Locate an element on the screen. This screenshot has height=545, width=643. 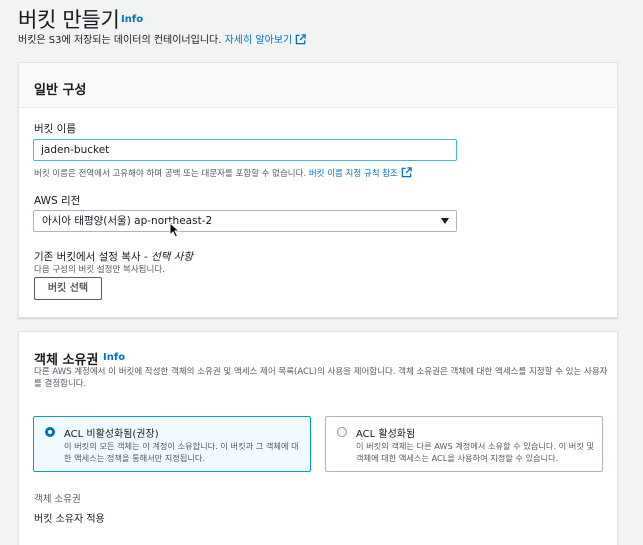
bucket-naming-rules-label: 버킷 이름 지정 규칙 참조 is located at coordinates (353, 174).